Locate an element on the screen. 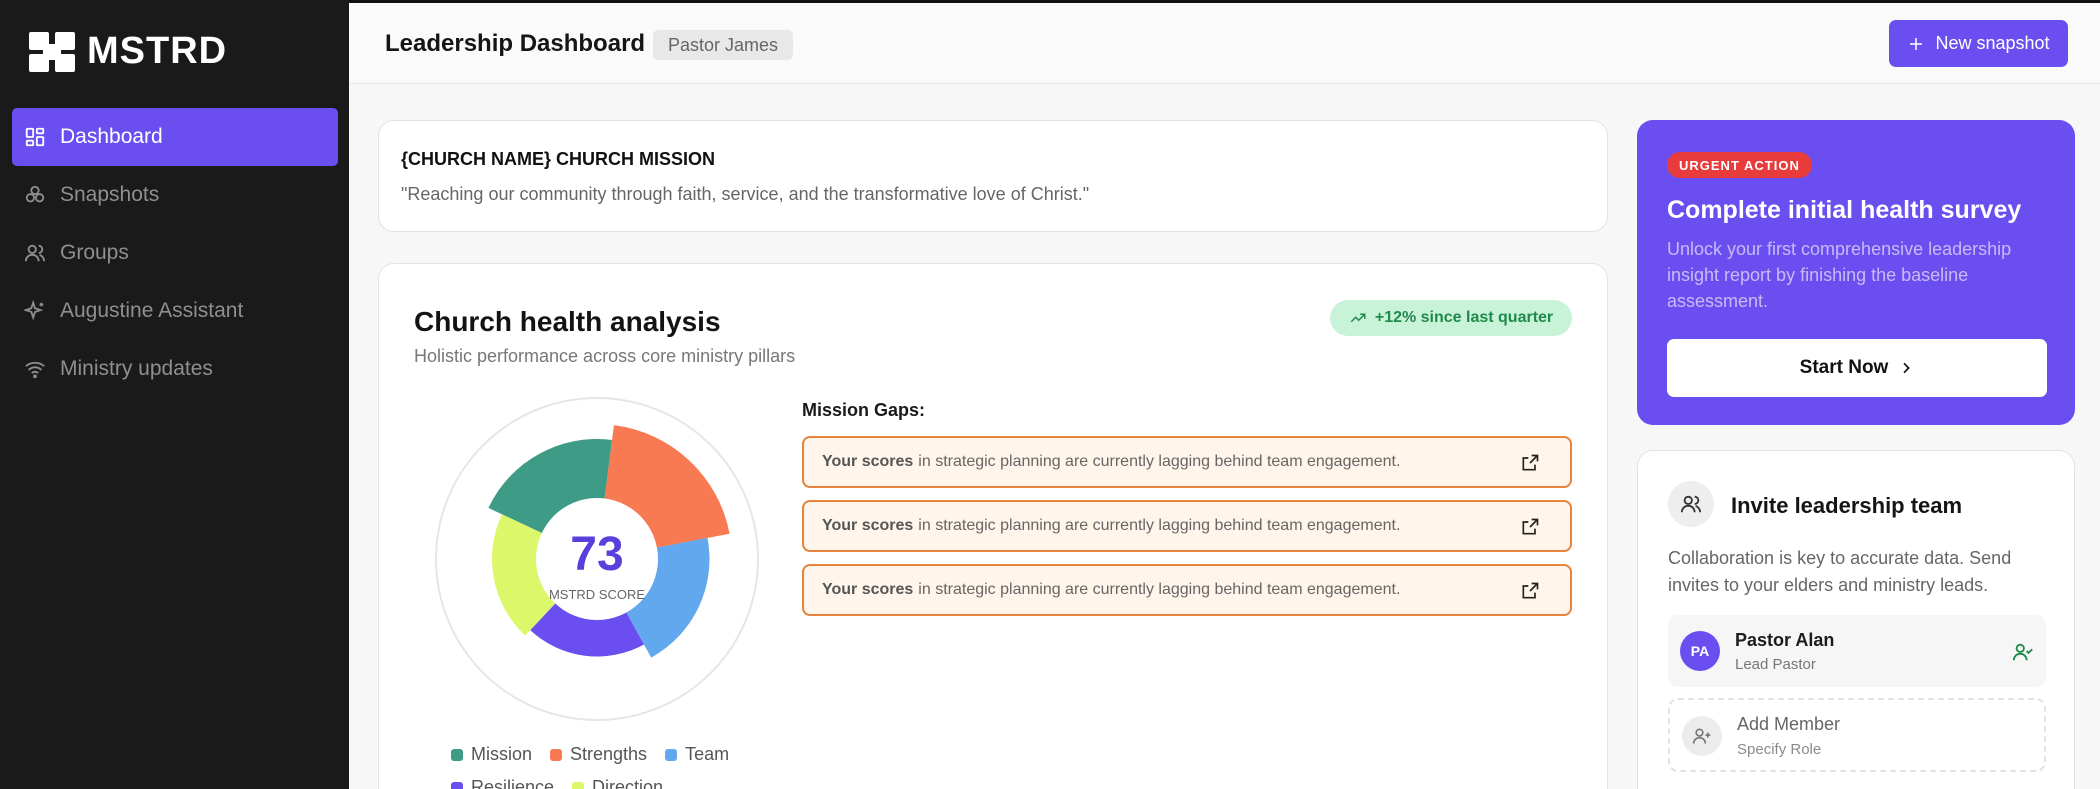  logo-icon is located at coordinates (52, 51).